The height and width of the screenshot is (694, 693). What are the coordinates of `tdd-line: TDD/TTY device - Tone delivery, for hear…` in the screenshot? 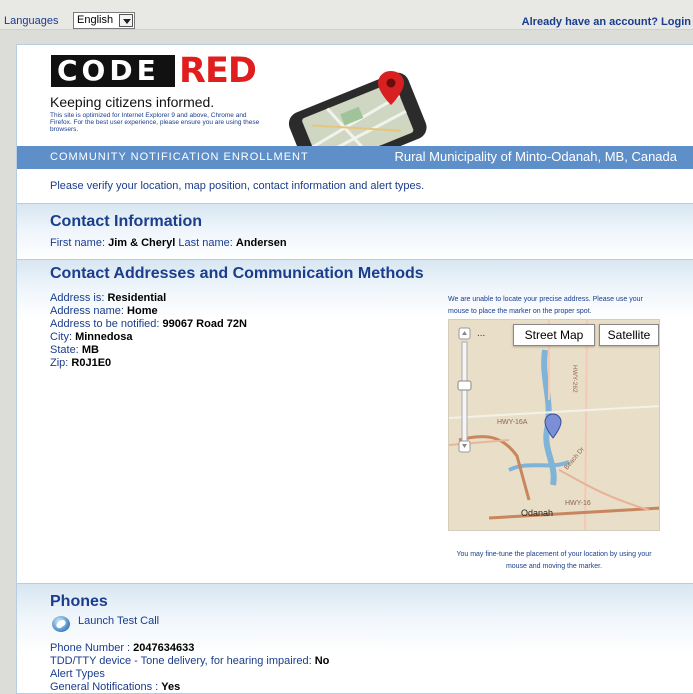 It's located at (190, 661).